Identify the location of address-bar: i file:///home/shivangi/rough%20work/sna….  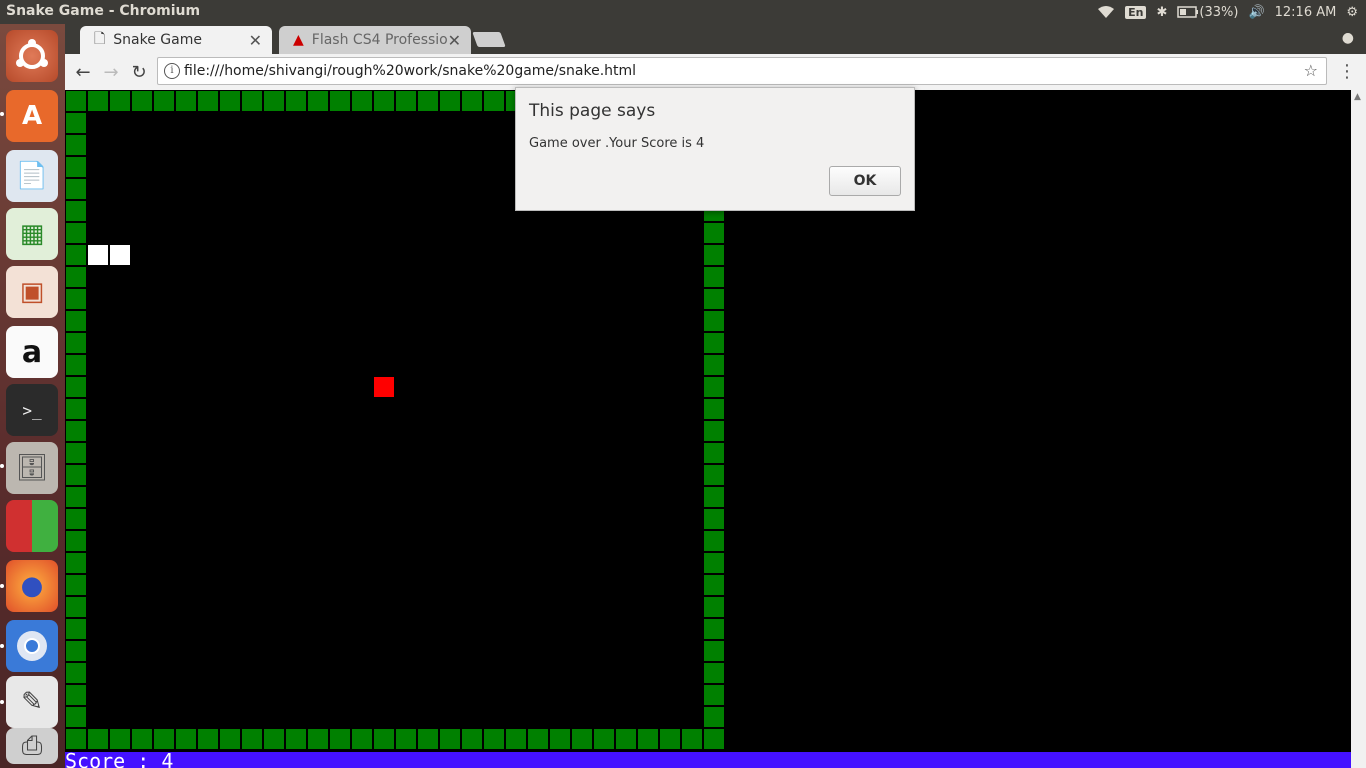
(742, 71).